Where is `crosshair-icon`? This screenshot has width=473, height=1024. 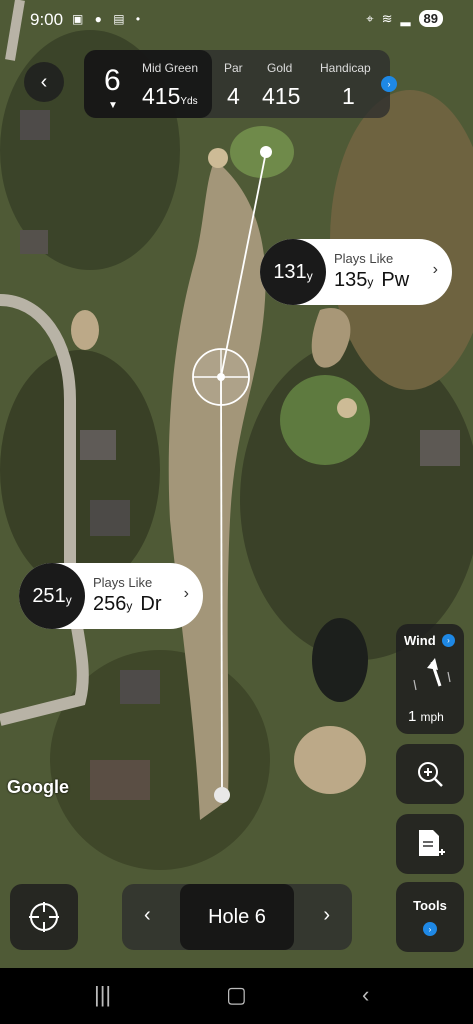 crosshair-icon is located at coordinates (44, 917).